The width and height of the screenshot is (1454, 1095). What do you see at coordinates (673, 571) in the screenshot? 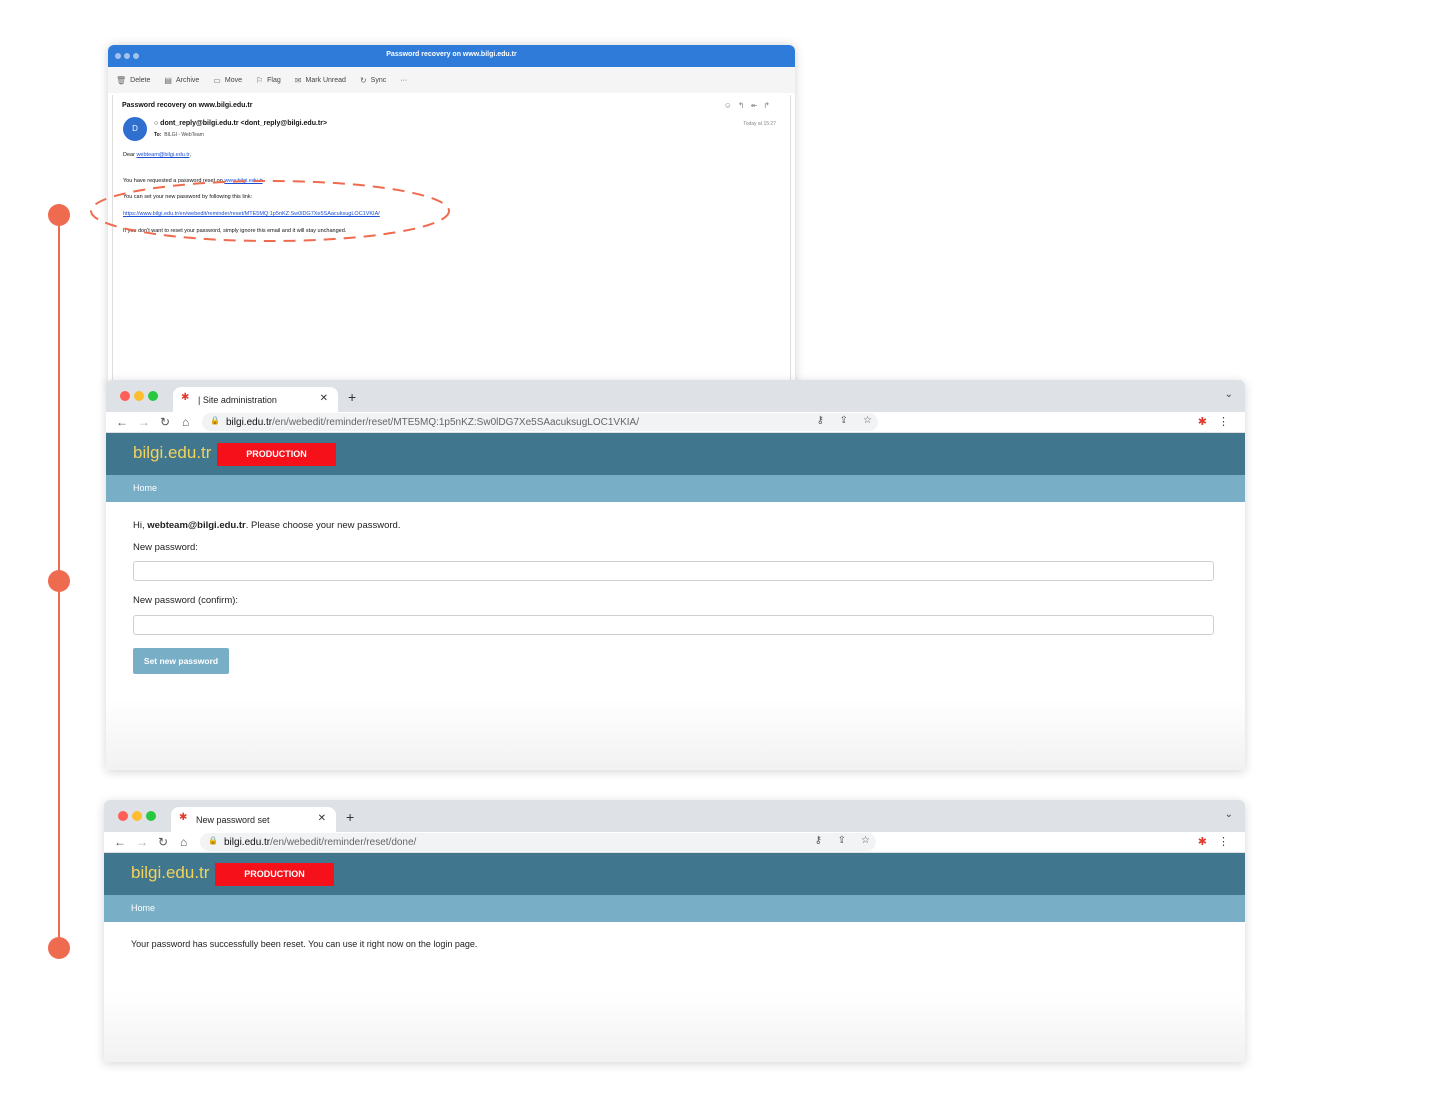
I see `new-password-field` at bounding box center [673, 571].